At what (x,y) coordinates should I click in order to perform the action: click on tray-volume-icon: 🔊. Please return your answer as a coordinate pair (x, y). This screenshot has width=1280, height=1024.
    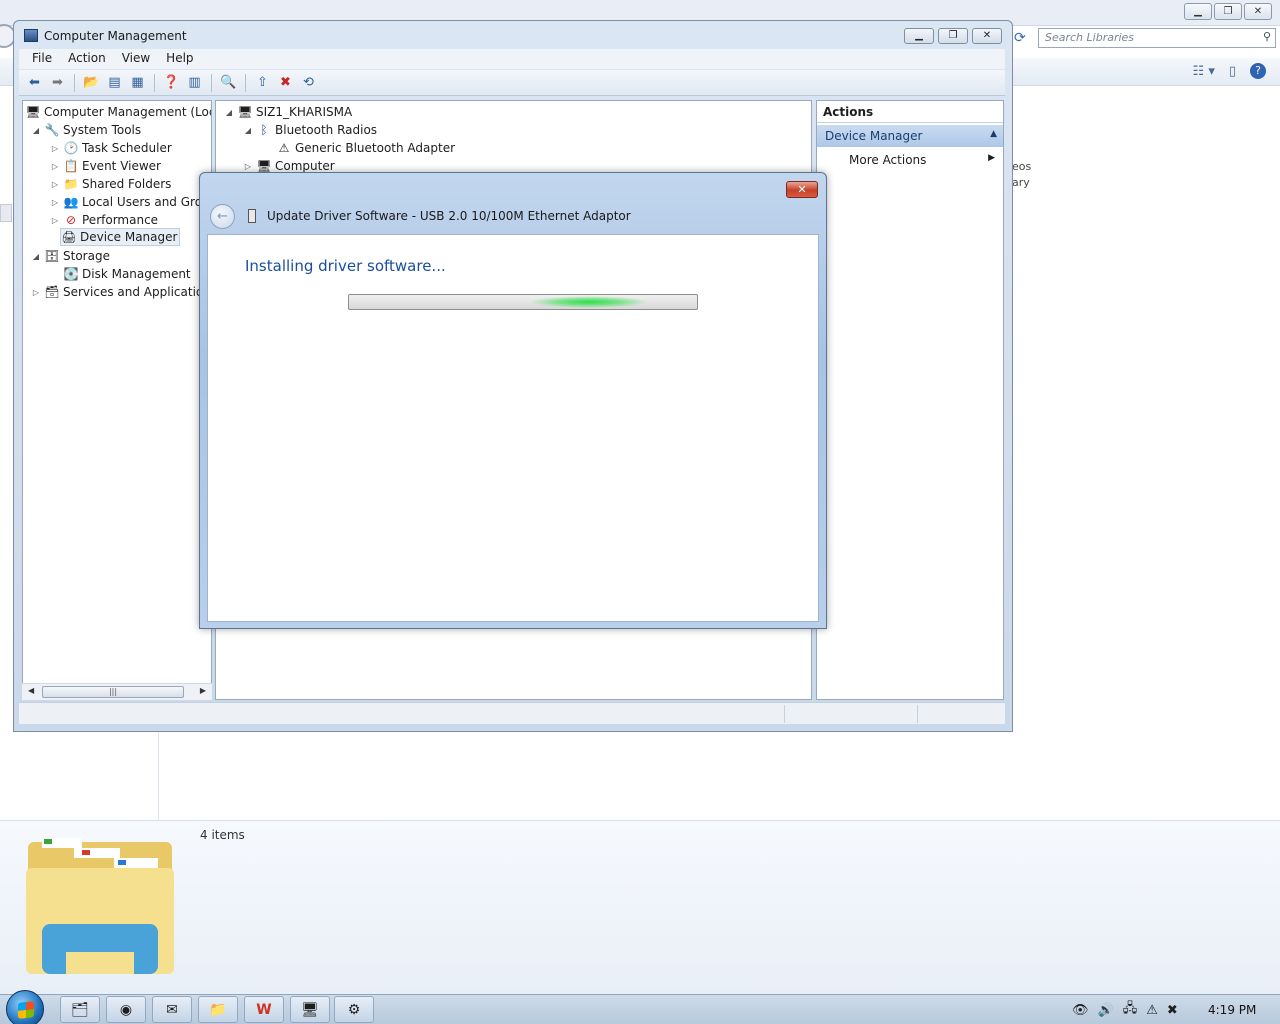
    Looking at the image, I should click on (1106, 1010).